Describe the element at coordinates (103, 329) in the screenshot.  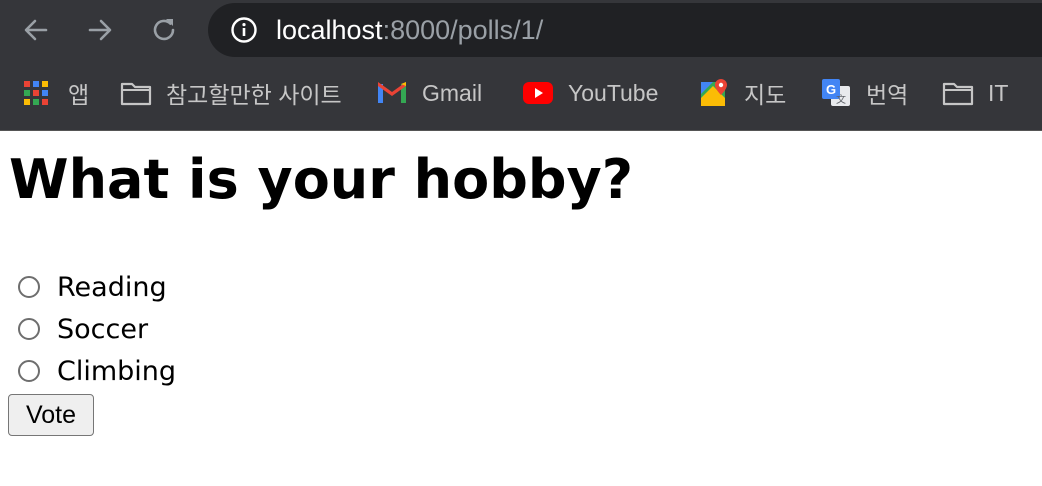
I see `choice-label: Soccer` at that location.